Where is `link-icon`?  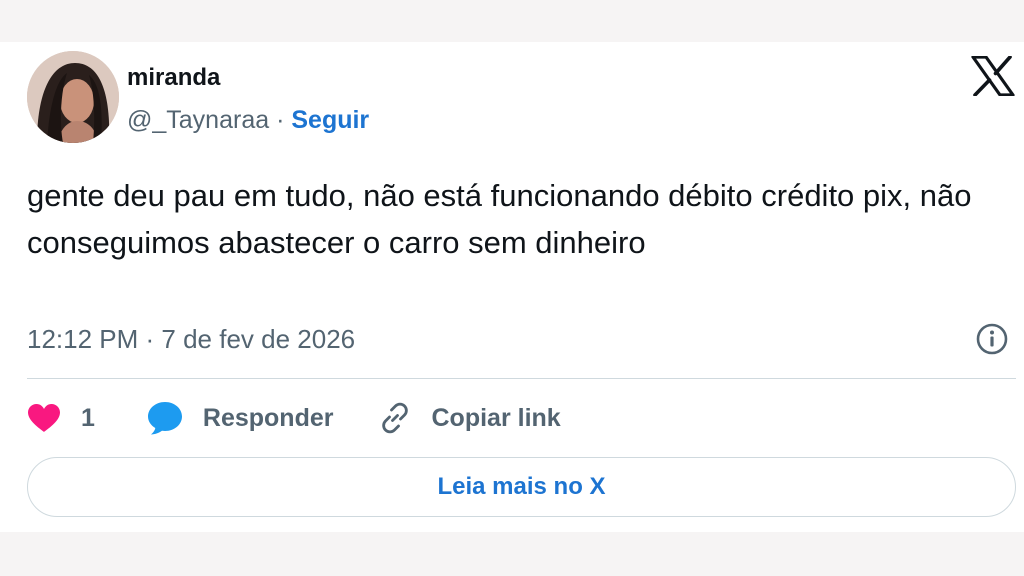
link-icon is located at coordinates (394, 418).